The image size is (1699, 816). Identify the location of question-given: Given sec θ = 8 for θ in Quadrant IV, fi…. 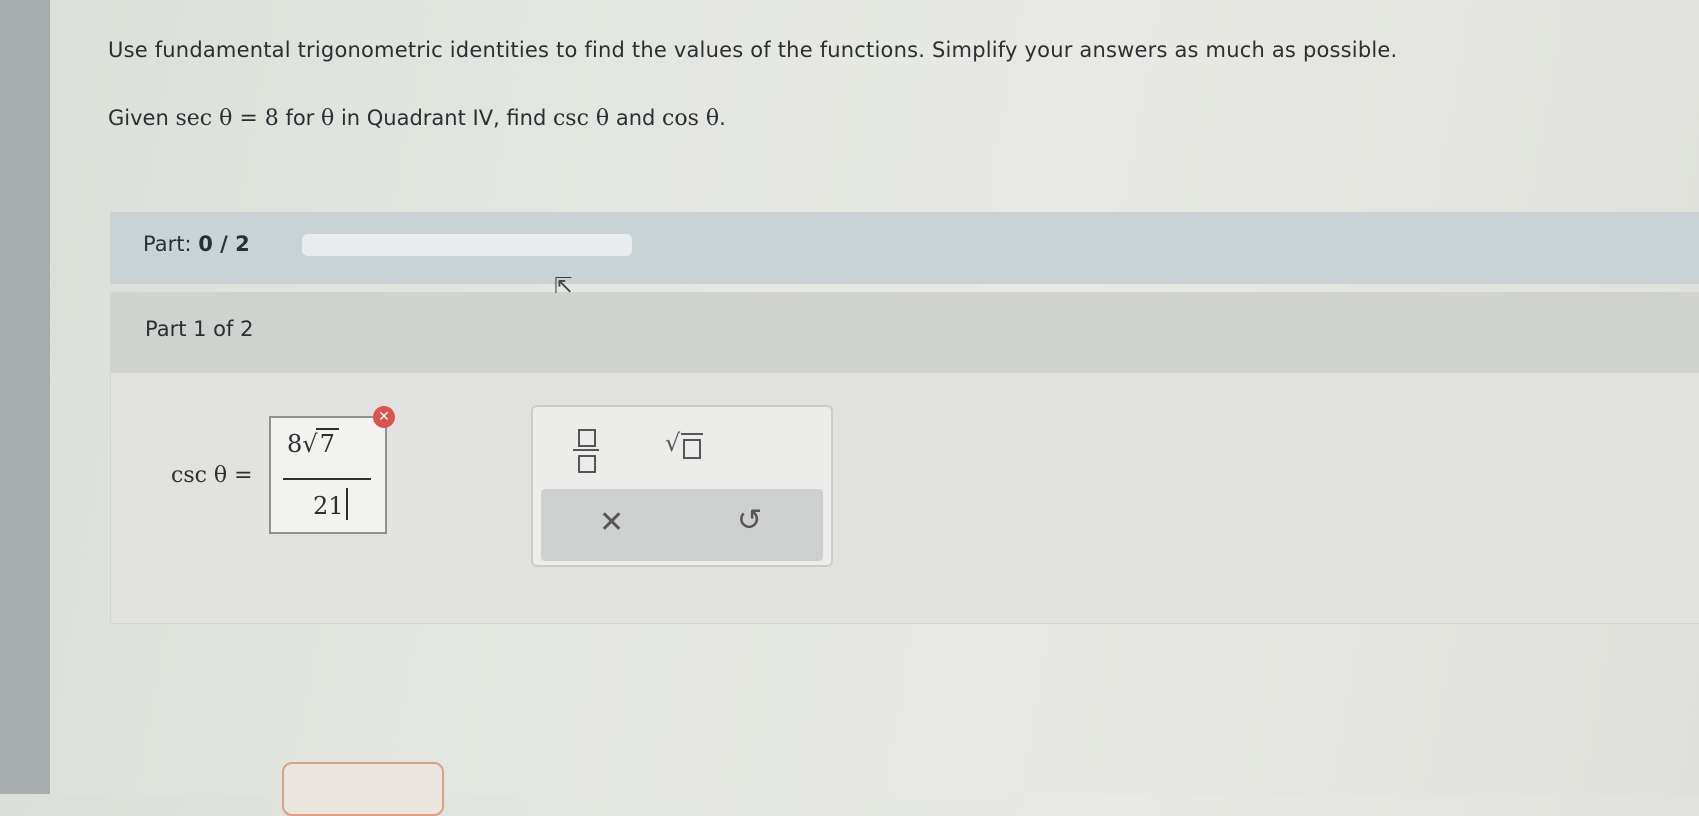
(417, 118).